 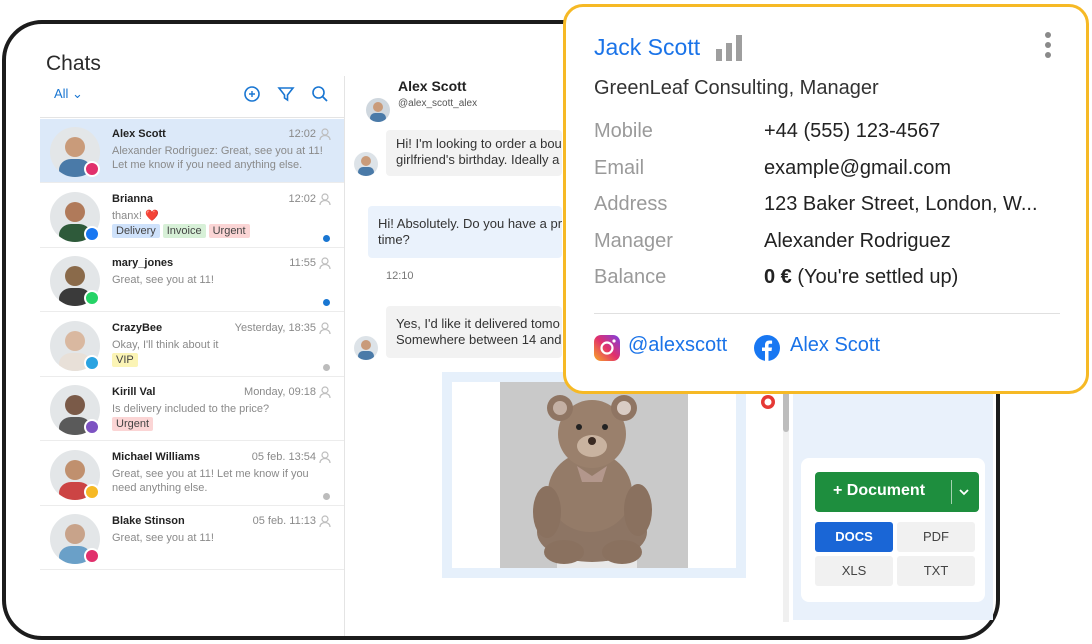 I want to click on image-message, so click(x=594, y=475).